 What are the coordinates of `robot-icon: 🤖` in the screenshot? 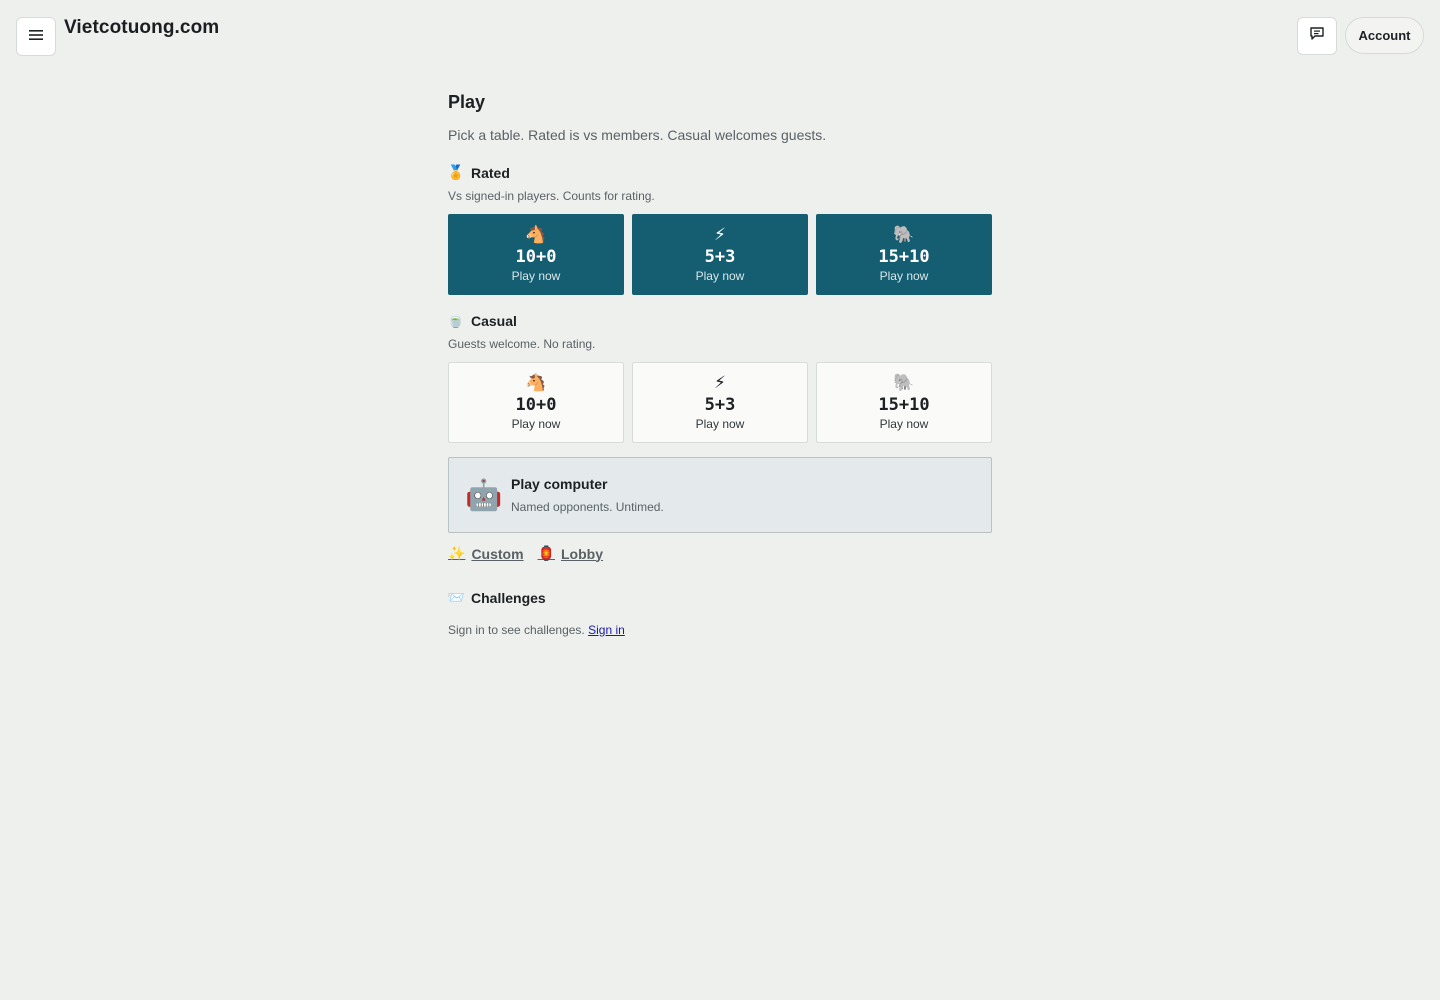 It's located at (484, 495).